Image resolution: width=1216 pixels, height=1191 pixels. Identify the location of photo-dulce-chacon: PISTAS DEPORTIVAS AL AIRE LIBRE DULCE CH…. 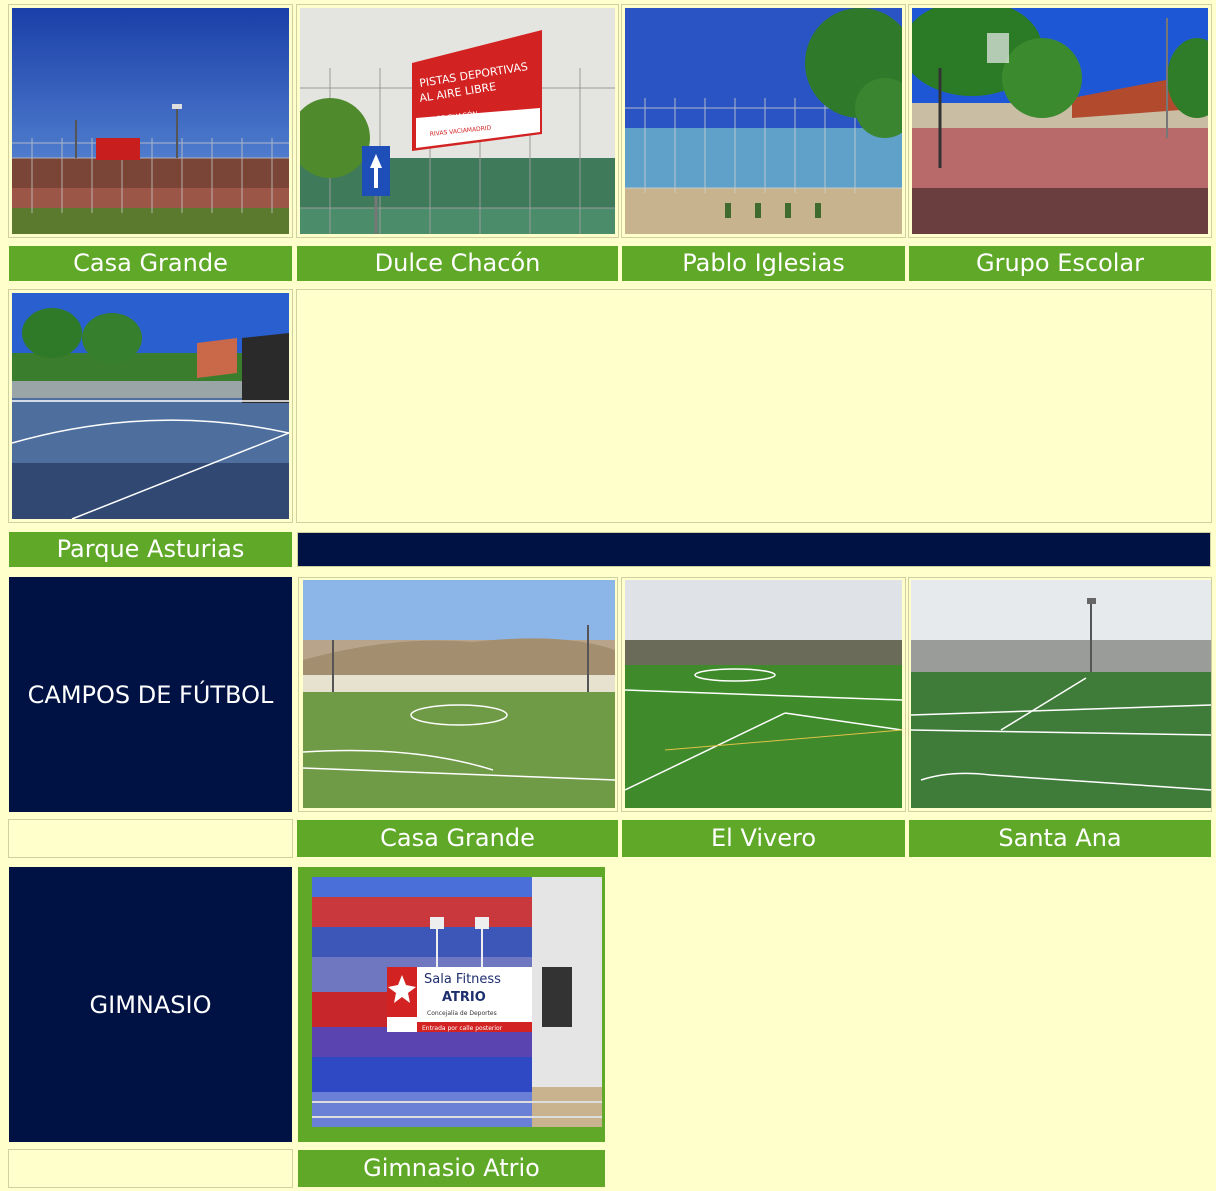
(457, 121).